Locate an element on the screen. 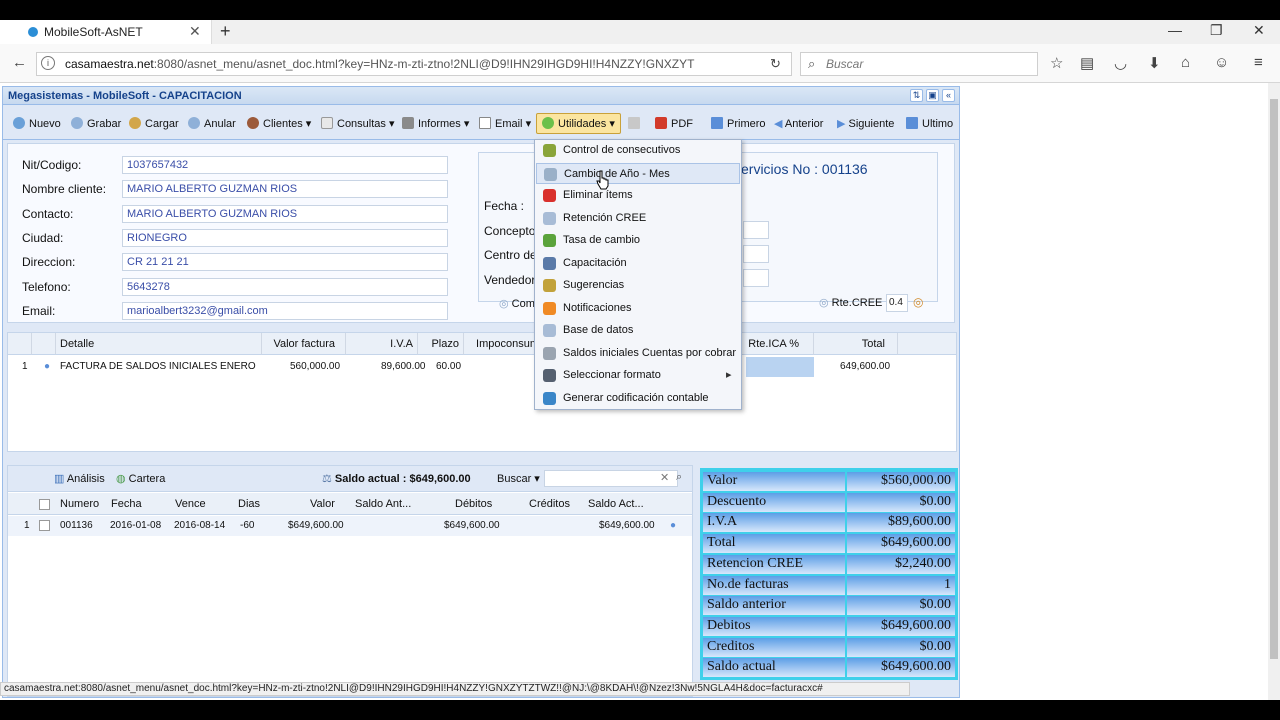  search-icon: ⌕ is located at coordinates (679, 477).